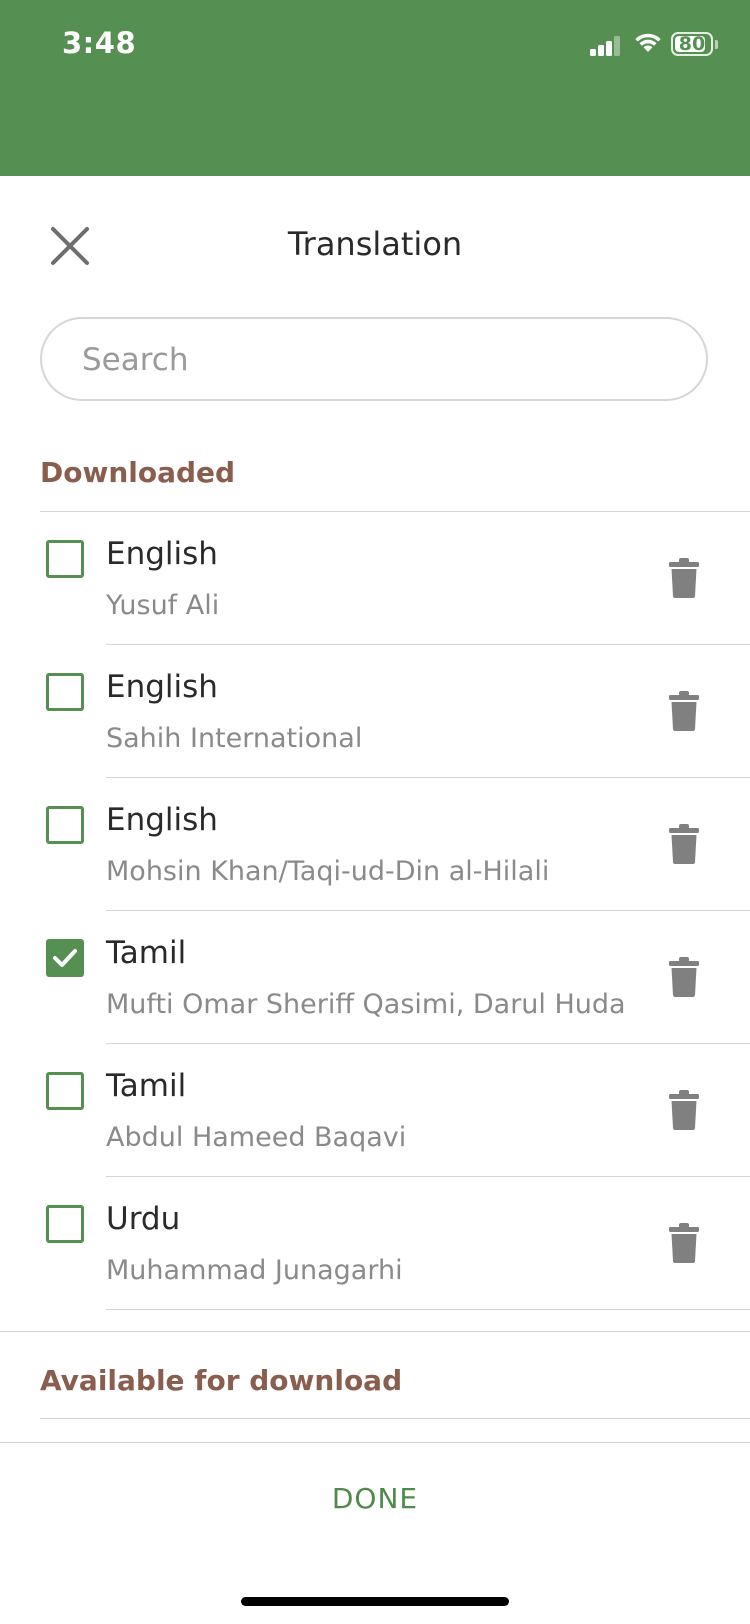 The height and width of the screenshot is (1624, 750). What do you see at coordinates (328, 871) in the screenshot?
I see `translation-author: Mohsin Khan/Taqi-ud-Din al-Hilali` at bounding box center [328, 871].